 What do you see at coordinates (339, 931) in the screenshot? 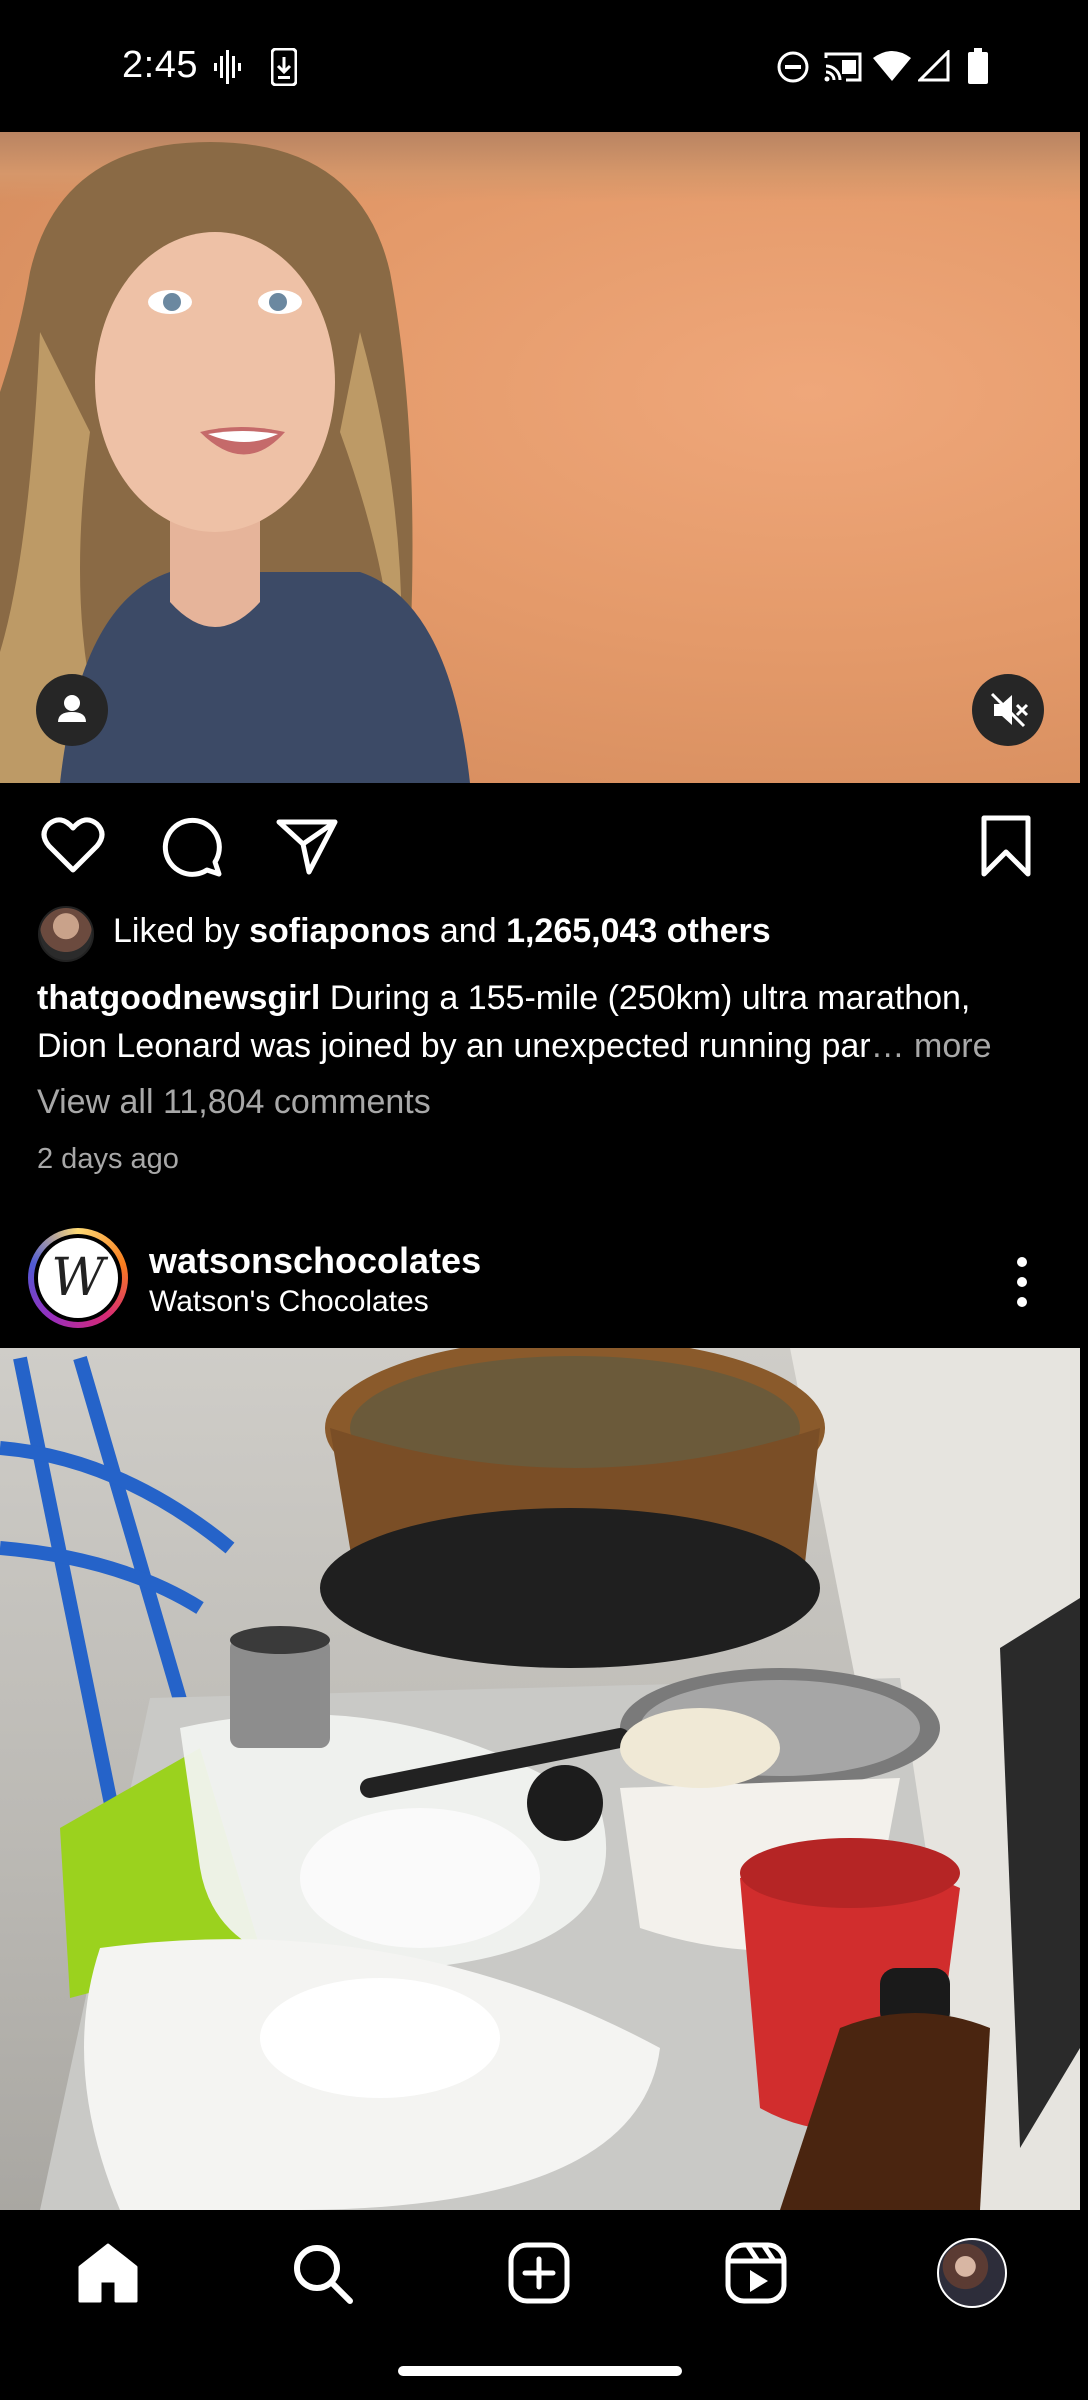
I see `liked-by-user: sofiaponos` at bounding box center [339, 931].